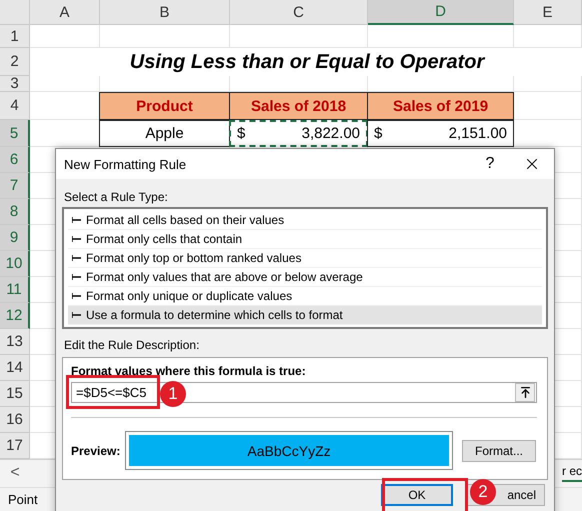 This screenshot has width=582, height=511. What do you see at coordinates (298, 106) in the screenshot?
I see `table-header: Sales of 2018` at bounding box center [298, 106].